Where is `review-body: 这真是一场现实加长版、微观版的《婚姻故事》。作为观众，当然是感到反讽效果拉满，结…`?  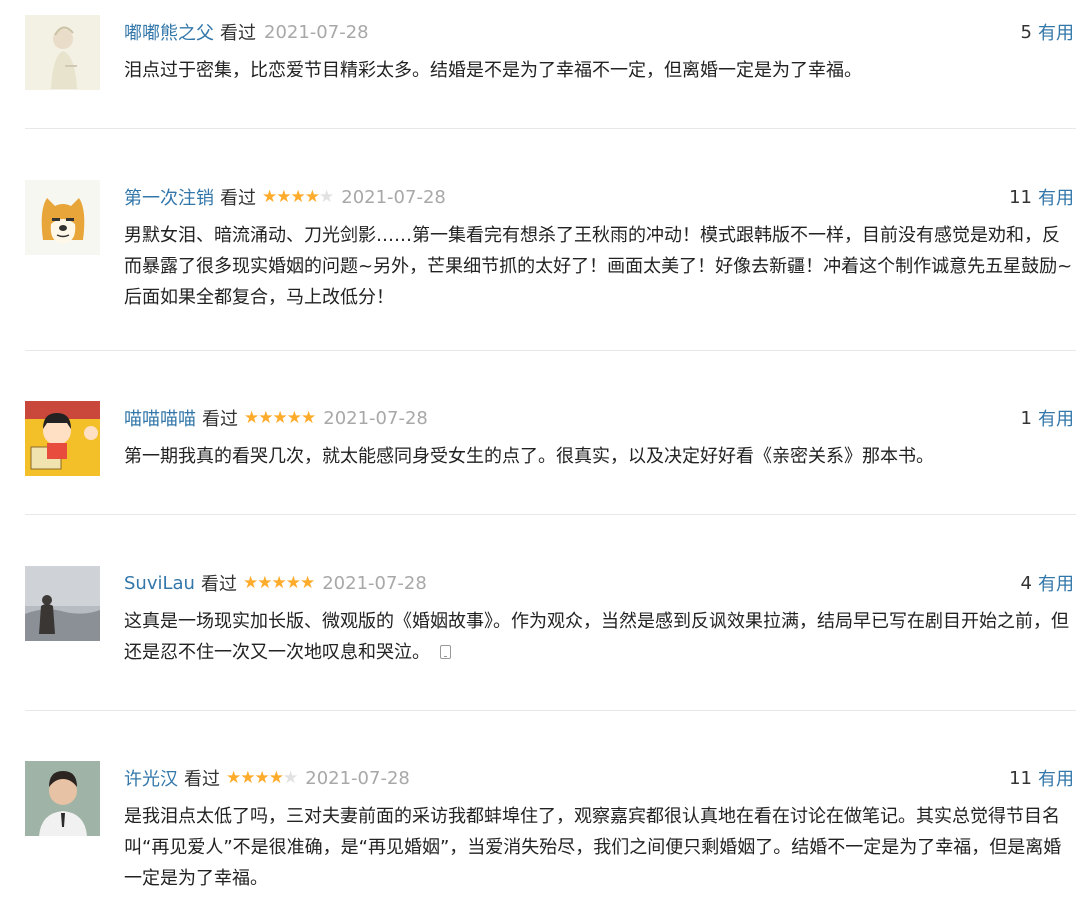 review-body: 这真是一场现实加长版、微观版的《婚姻故事》。作为观众，当然是感到反讽效果拉满，结… is located at coordinates (600, 637).